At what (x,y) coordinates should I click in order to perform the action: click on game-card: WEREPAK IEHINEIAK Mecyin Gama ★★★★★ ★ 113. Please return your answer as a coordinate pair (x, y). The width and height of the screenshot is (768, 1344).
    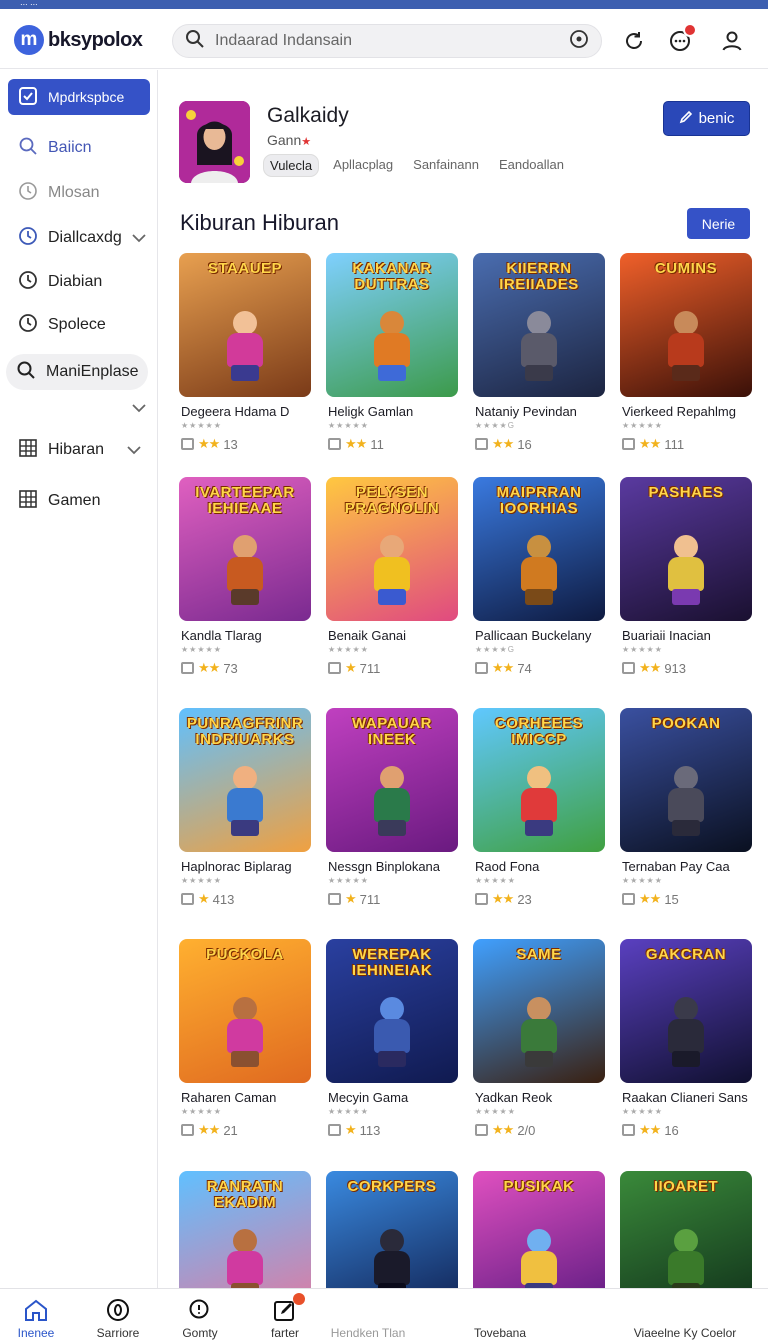
    Looking at the image, I should click on (392, 1051).